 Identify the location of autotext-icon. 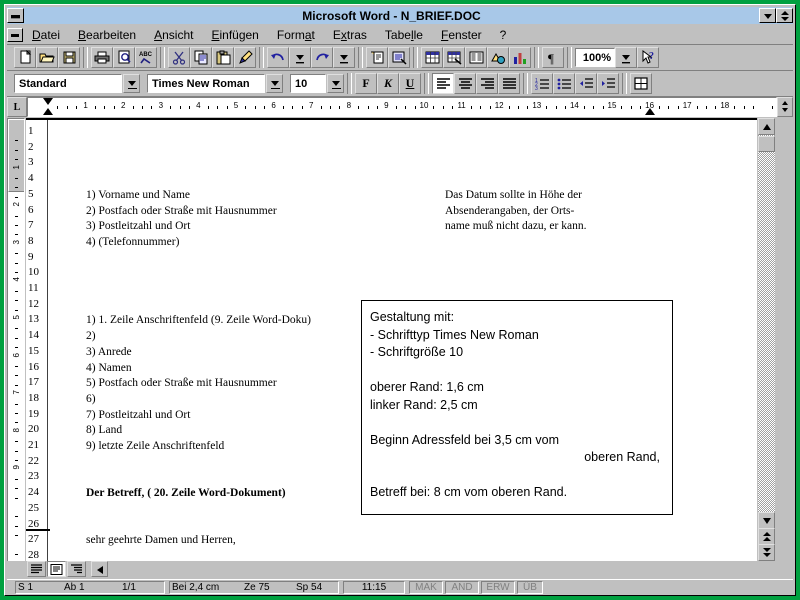
(377, 57).